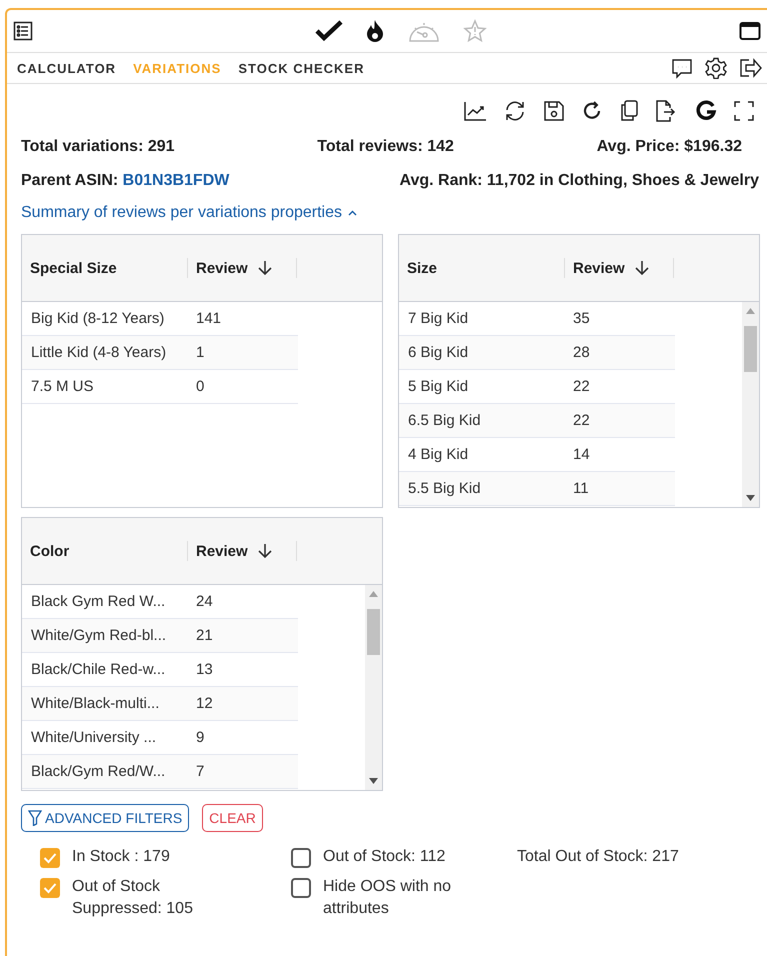 This screenshot has height=956, width=767. I want to click on table-cell-text: Big Kid (8-12 Years), so click(98, 318).